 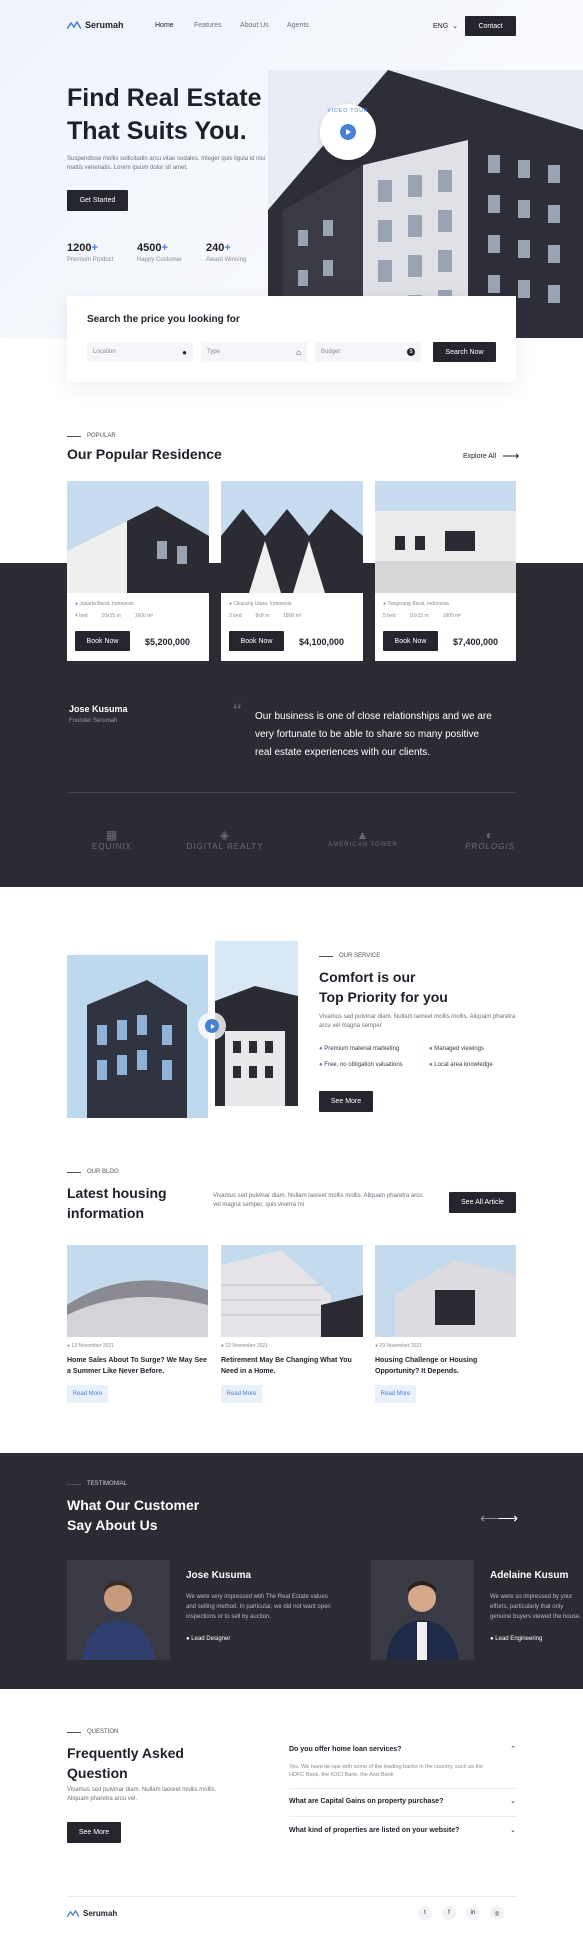 I want to click on blog-eyebrow-text: OUR BLOG, so click(x=103, y=1172).